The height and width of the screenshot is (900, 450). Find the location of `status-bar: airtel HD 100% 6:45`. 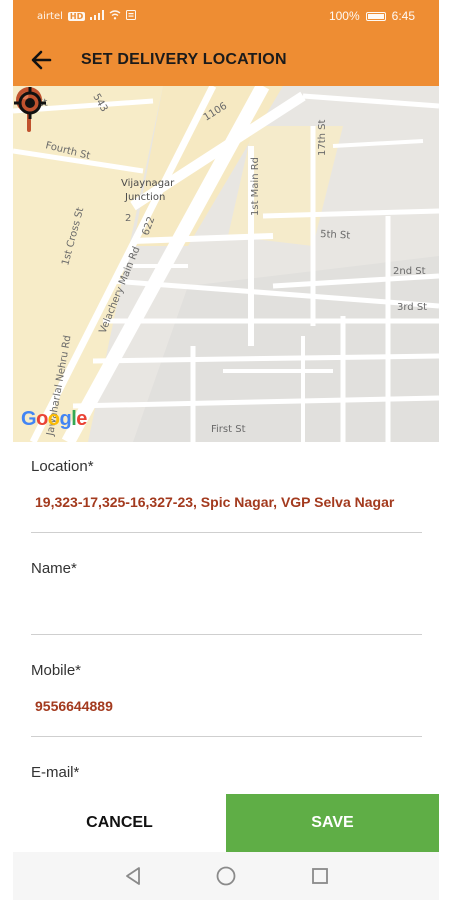

status-bar: airtel HD 100% 6:45 is located at coordinates (226, 17).